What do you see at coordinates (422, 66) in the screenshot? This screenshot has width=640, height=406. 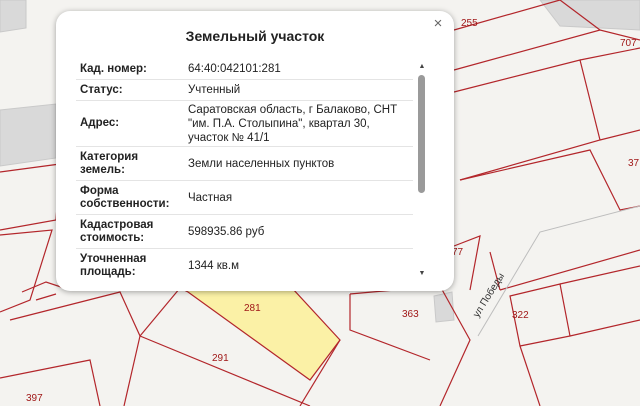 I see `scroll-up-arrow-icon: ▲` at bounding box center [422, 66].